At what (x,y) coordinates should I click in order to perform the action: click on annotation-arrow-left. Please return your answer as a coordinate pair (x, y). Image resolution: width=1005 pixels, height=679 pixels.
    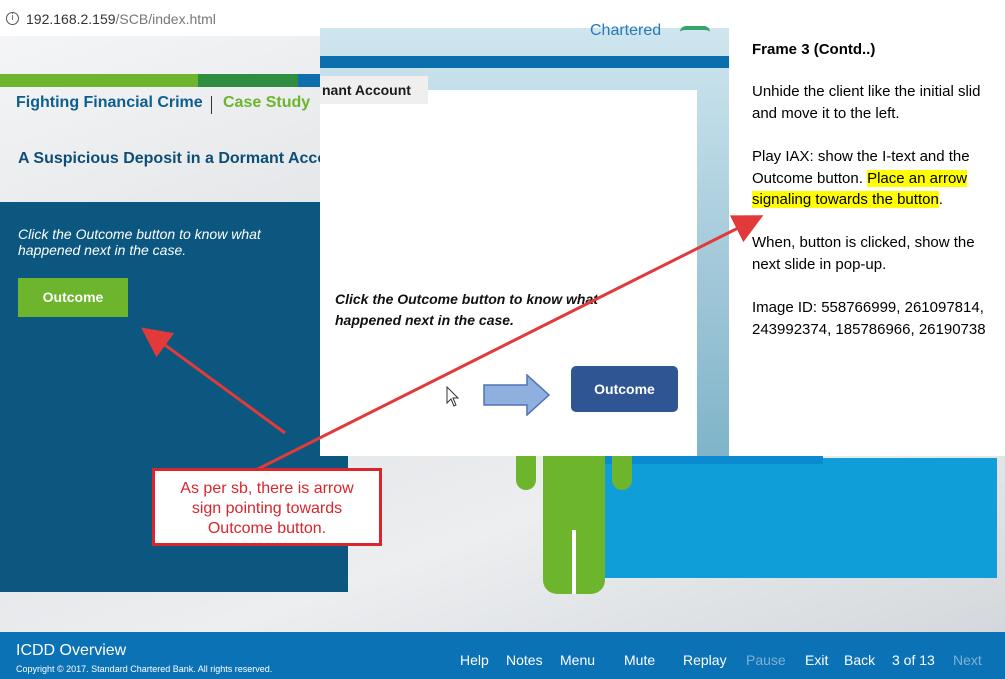
    Looking at the image, I should click on (213, 381).